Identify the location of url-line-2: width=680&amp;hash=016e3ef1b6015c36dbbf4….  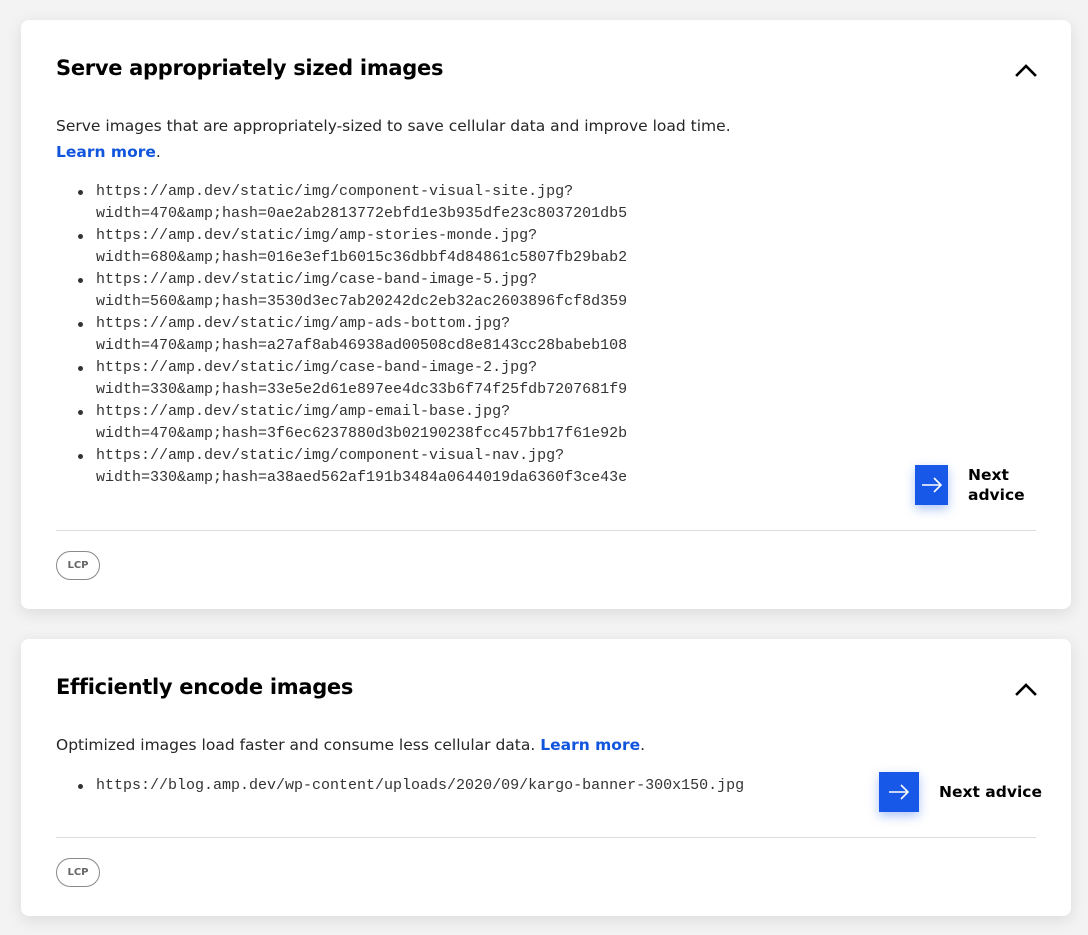
(362, 257).